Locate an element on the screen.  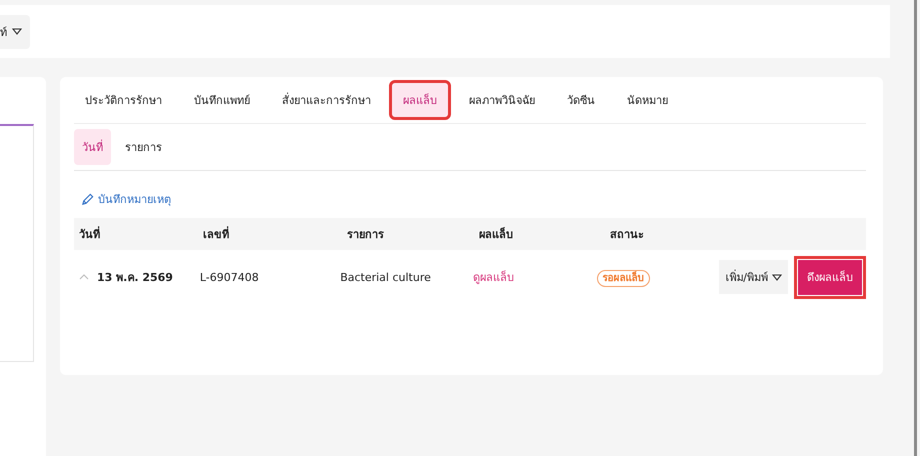
add-print-button: เพิ่ม/พิมพ์ is located at coordinates (753, 277).